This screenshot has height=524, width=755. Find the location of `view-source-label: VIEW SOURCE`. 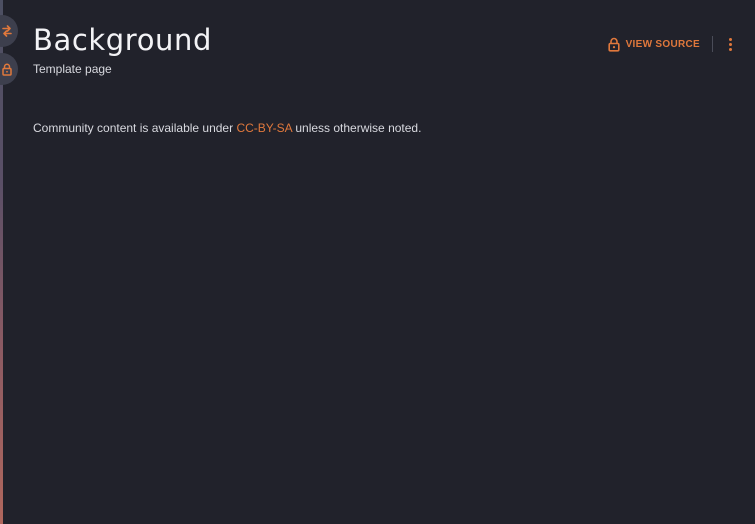

view-source-label: VIEW SOURCE is located at coordinates (662, 44).